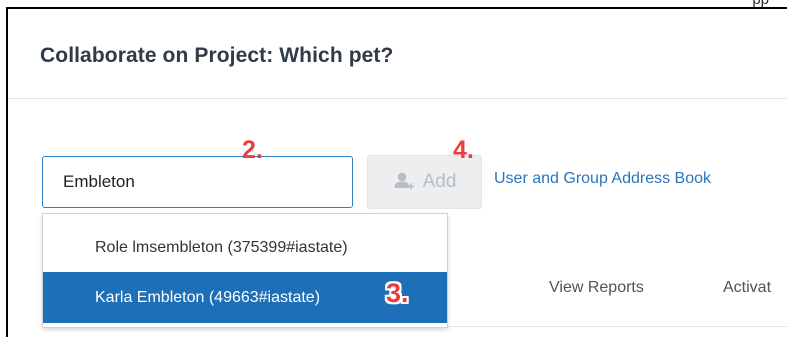  I want to click on window-border-top, so click(396, 8).